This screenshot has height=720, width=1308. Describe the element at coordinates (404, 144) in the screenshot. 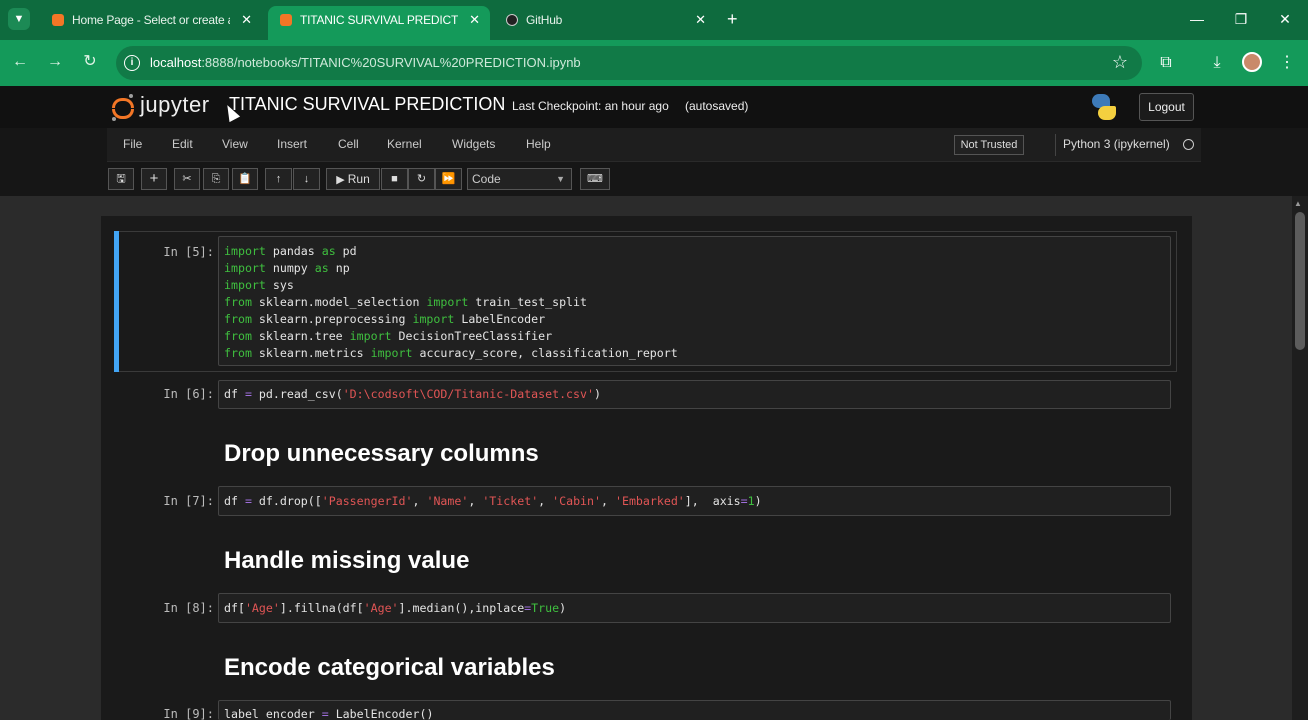

I see `menu-kernel: Kernel` at that location.